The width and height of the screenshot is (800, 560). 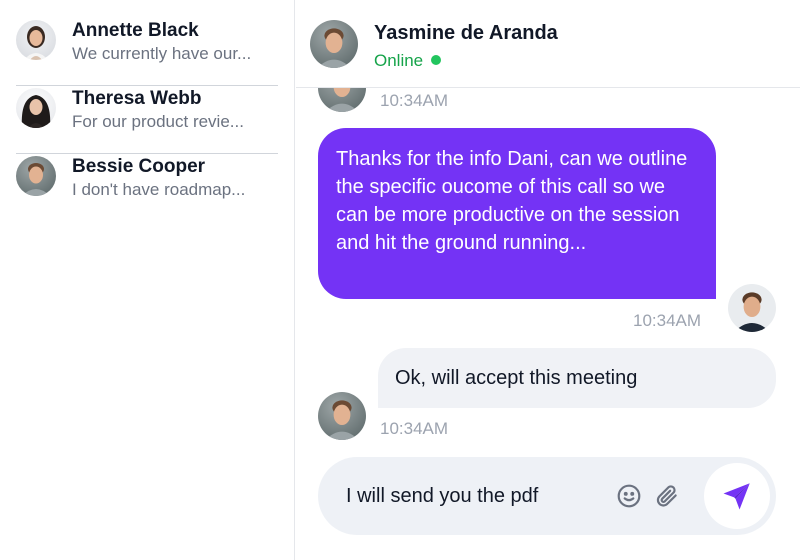 I want to click on contact-name: Theresa Webb, so click(x=137, y=98).